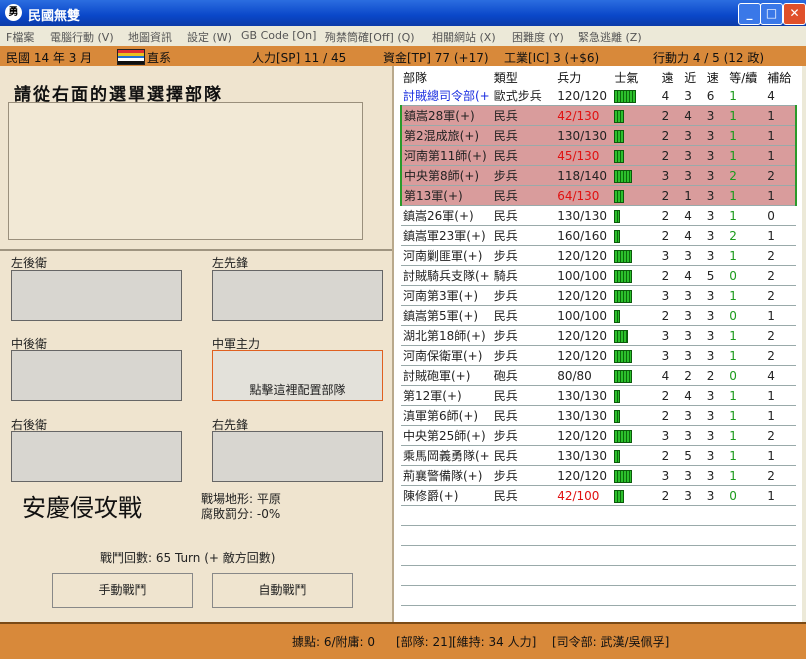 The width and height of the screenshot is (806, 659). Describe the element at coordinates (297, 295) in the screenshot. I see `left-front-slot` at that location.